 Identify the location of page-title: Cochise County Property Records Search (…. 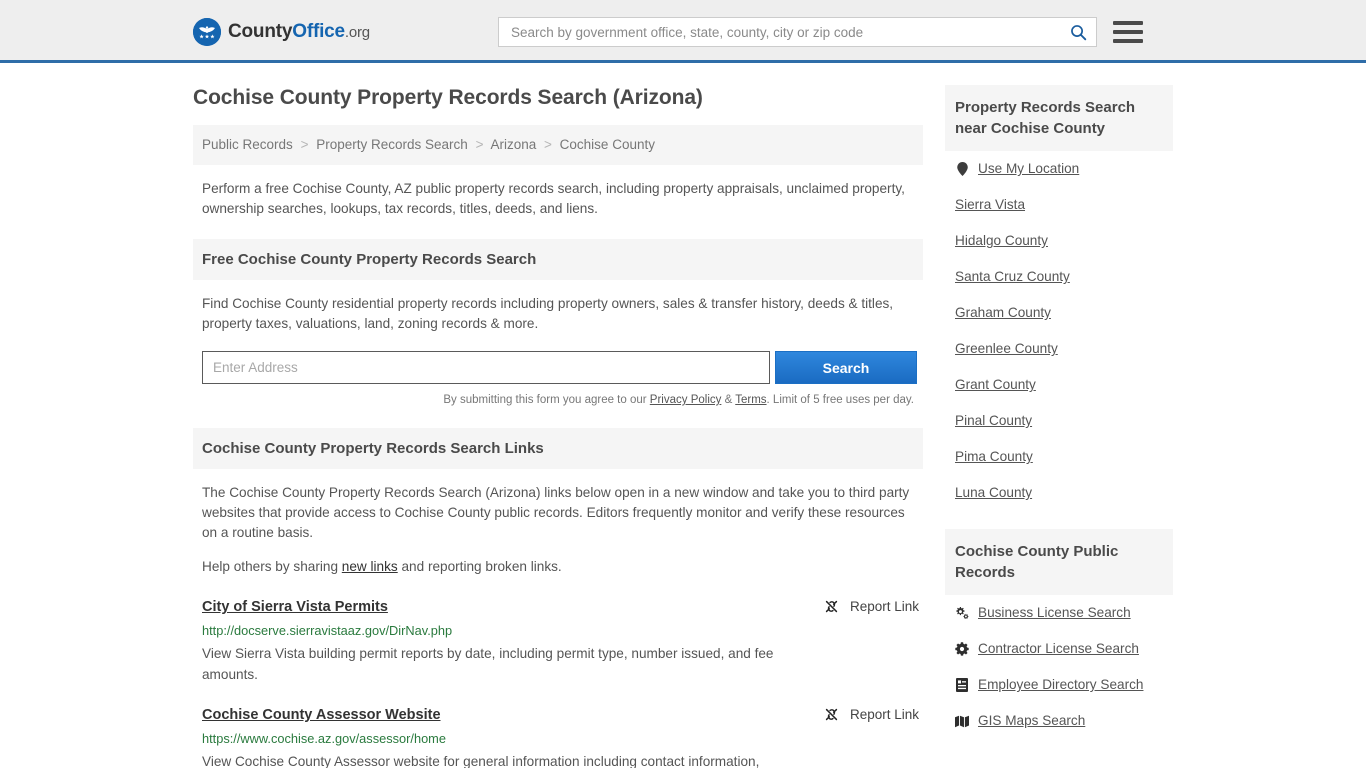
(448, 97).